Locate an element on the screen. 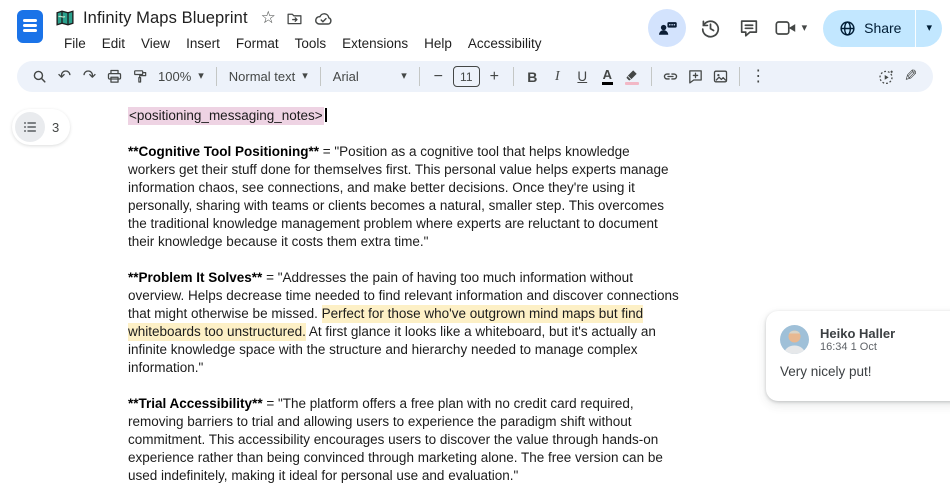 The image size is (950, 497). insert-link-button is located at coordinates (670, 77).